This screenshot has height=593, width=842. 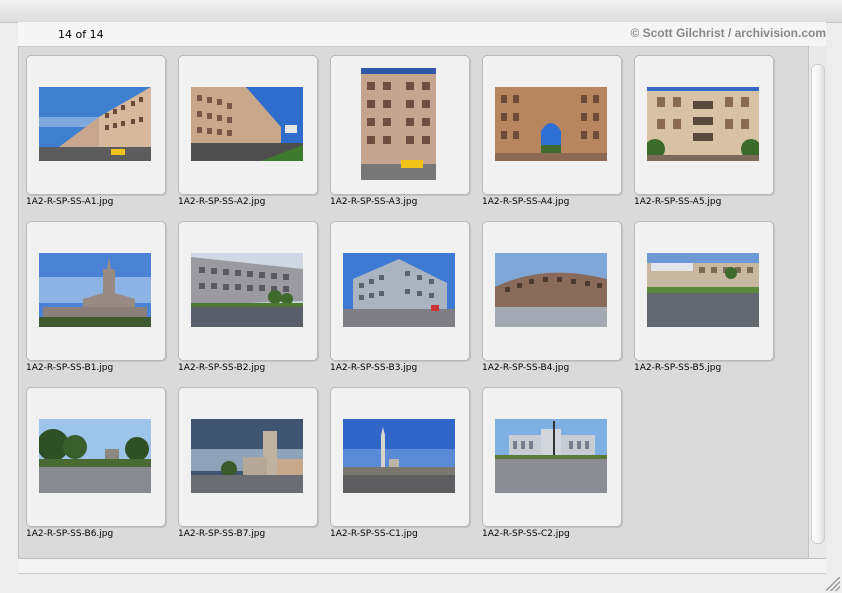 I want to click on thumbnail-filename: 1A2-R-SP-SS-B7.jpg, so click(x=222, y=534).